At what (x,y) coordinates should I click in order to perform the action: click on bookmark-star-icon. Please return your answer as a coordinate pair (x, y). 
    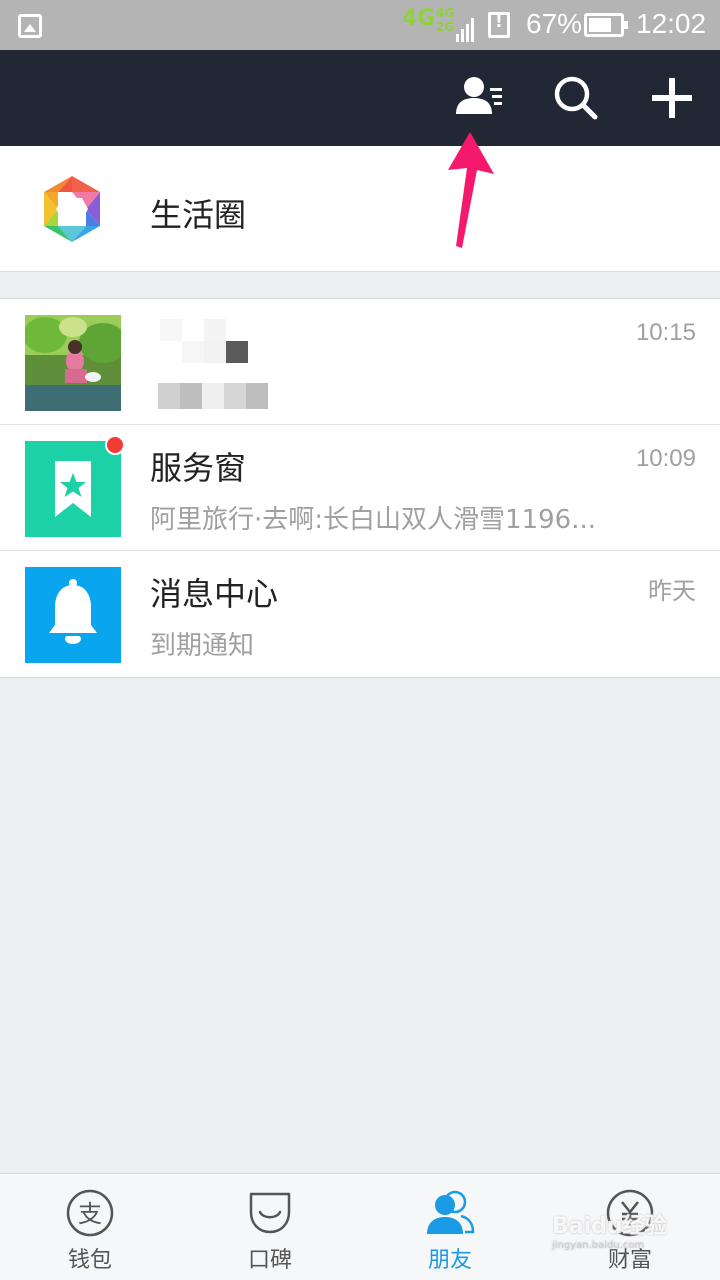
    Looking at the image, I should click on (73, 489).